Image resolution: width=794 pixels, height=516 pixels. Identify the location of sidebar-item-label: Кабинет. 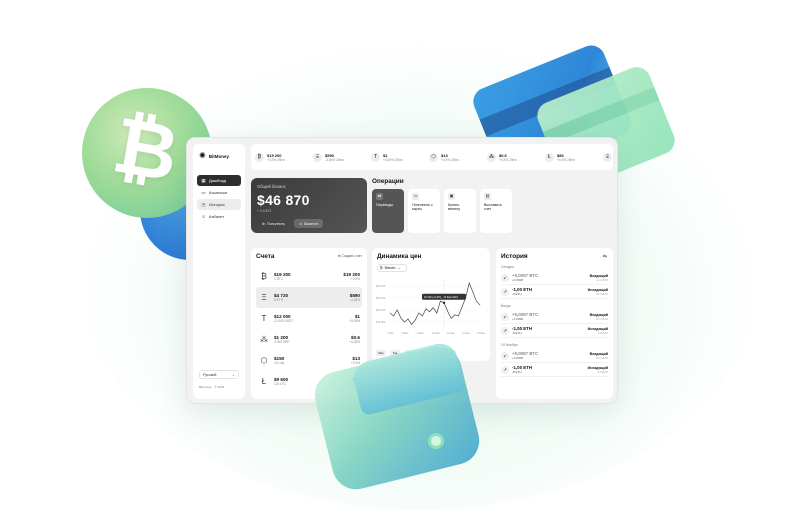
(217, 216).